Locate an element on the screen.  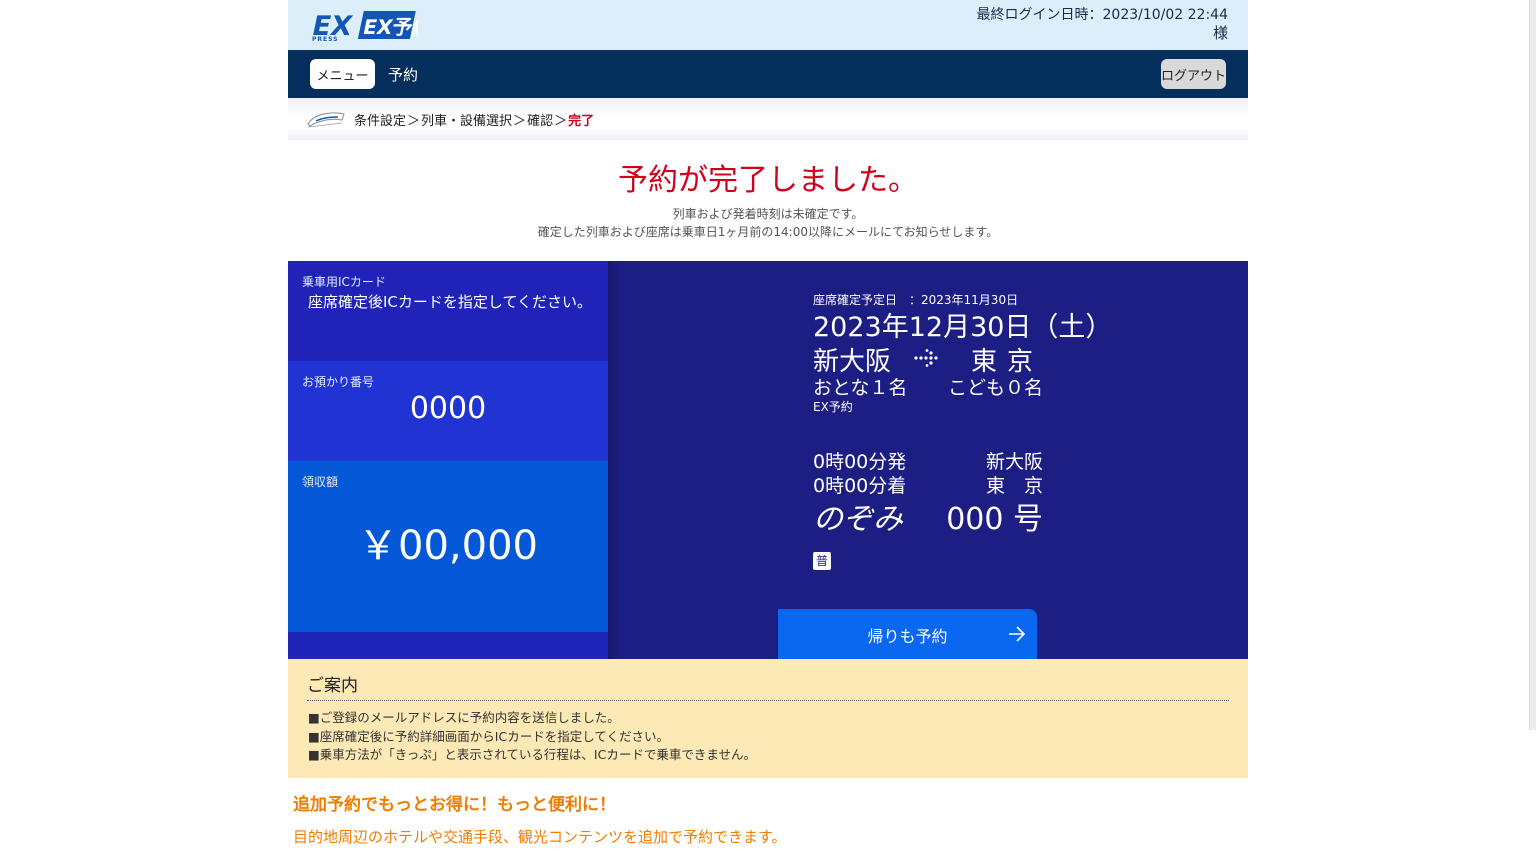
svg-text: PRESS is located at coordinates (325, 39).